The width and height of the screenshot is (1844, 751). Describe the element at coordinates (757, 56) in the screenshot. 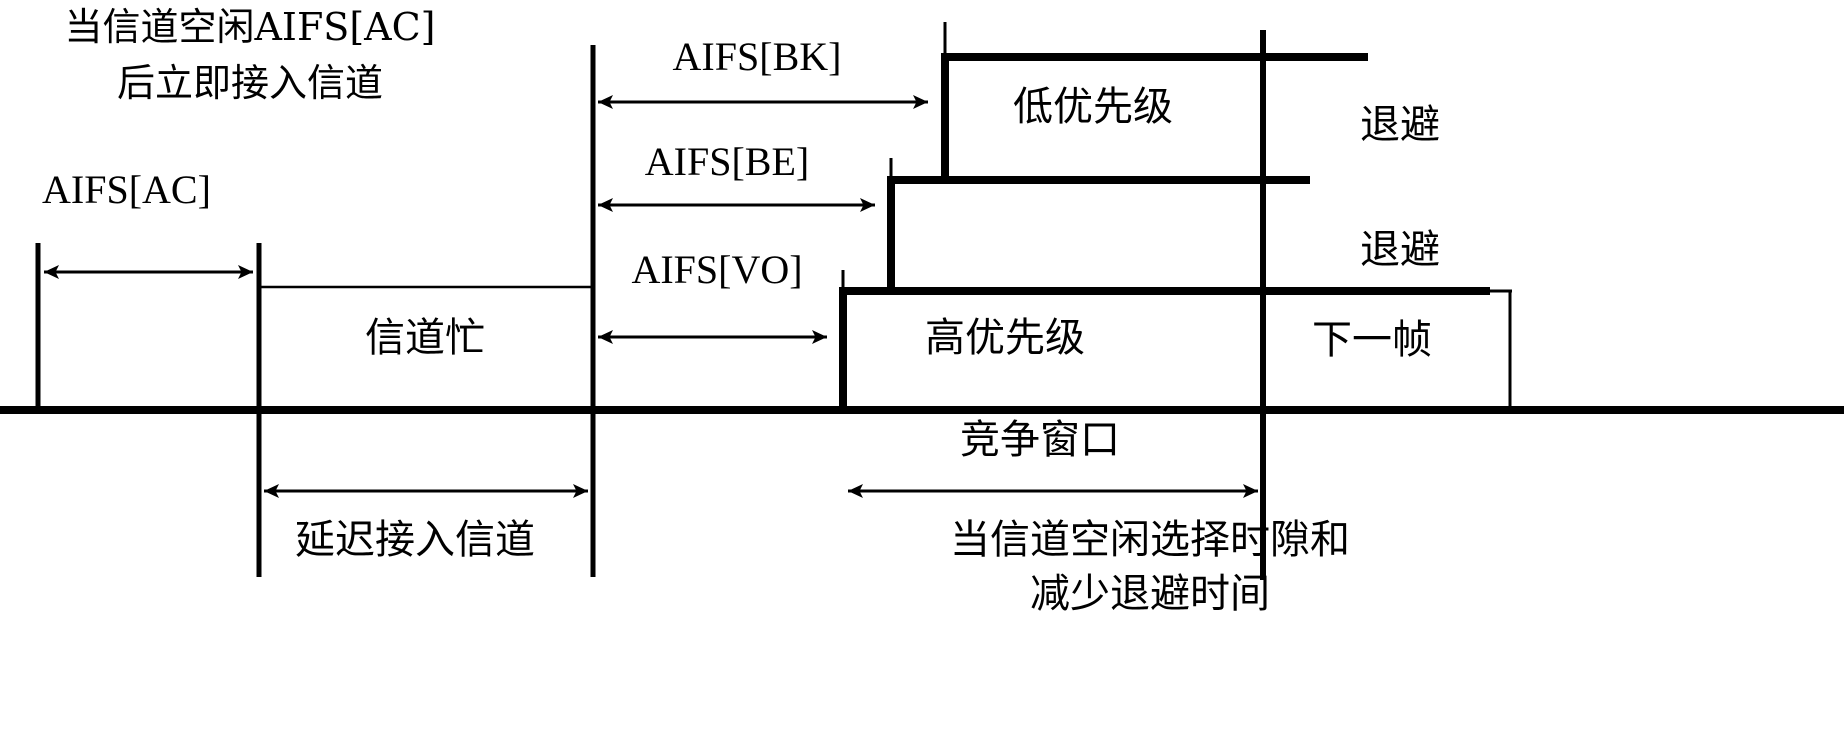

I see `aifs-bk-label: AIFS[BK]` at that location.